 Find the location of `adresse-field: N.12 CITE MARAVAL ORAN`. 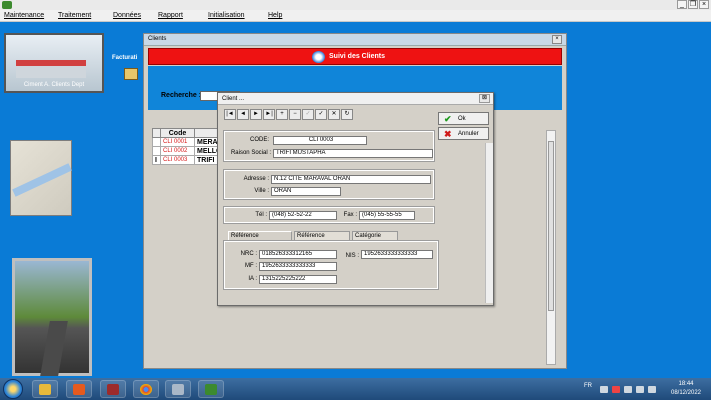

adresse-field: N.12 CITE MARAVAL ORAN is located at coordinates (351, 179).